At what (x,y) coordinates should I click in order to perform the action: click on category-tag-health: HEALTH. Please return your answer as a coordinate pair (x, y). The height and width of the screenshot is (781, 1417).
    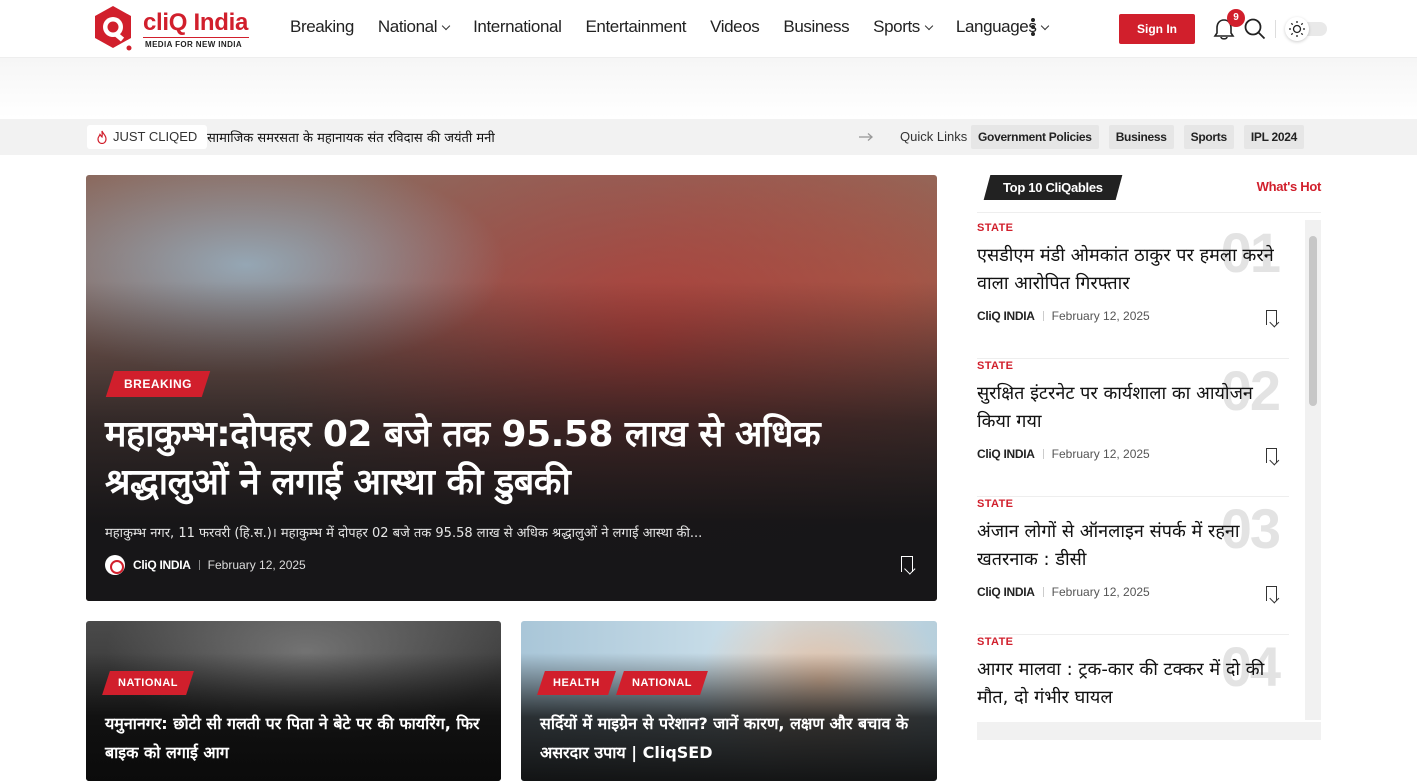
    Looking at the image, I should click on (576, 683).